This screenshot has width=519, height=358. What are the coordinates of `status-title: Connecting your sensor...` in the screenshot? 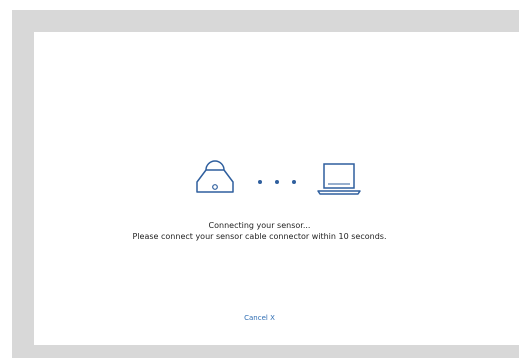 It's located at (259, 225).